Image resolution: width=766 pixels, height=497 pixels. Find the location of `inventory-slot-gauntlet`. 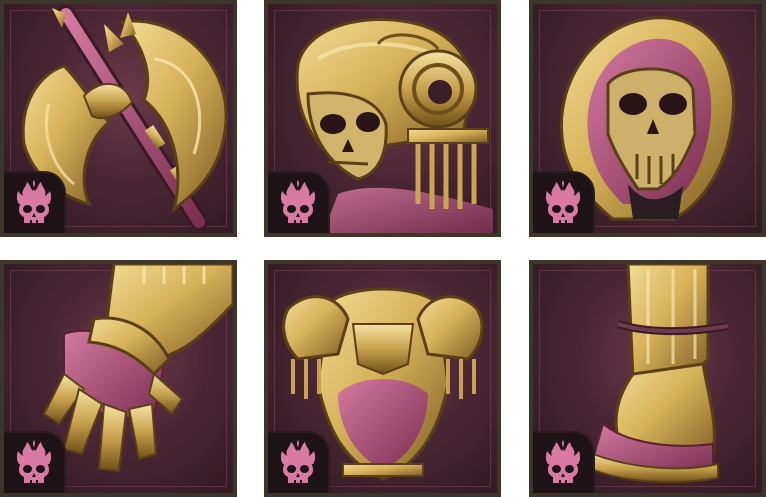

inventory-slot-gauntlet is located at coordinates (118, 378).